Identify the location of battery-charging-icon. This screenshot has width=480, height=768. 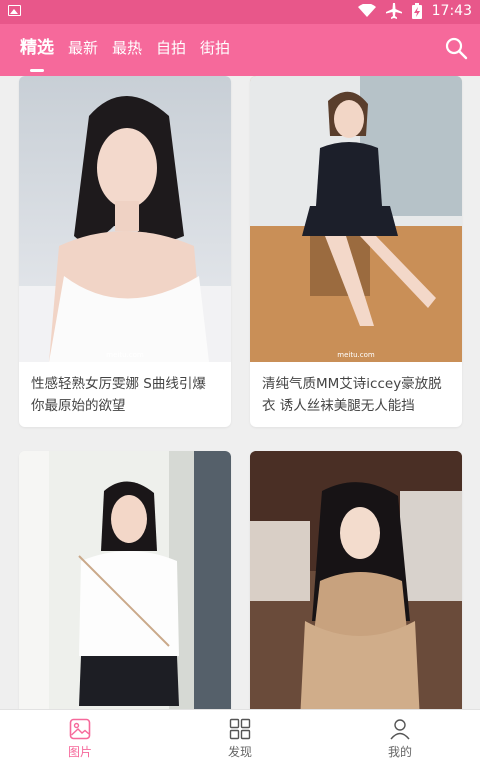
(416, 11).